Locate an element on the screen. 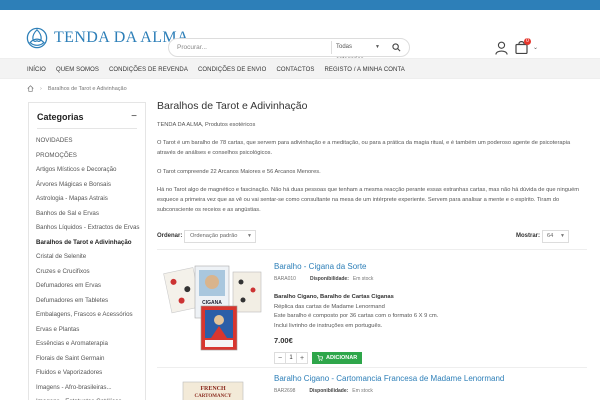 The height and width of the screenshot is (400, 600). product-sku: BARA010 is located at coordinates (285, 279).